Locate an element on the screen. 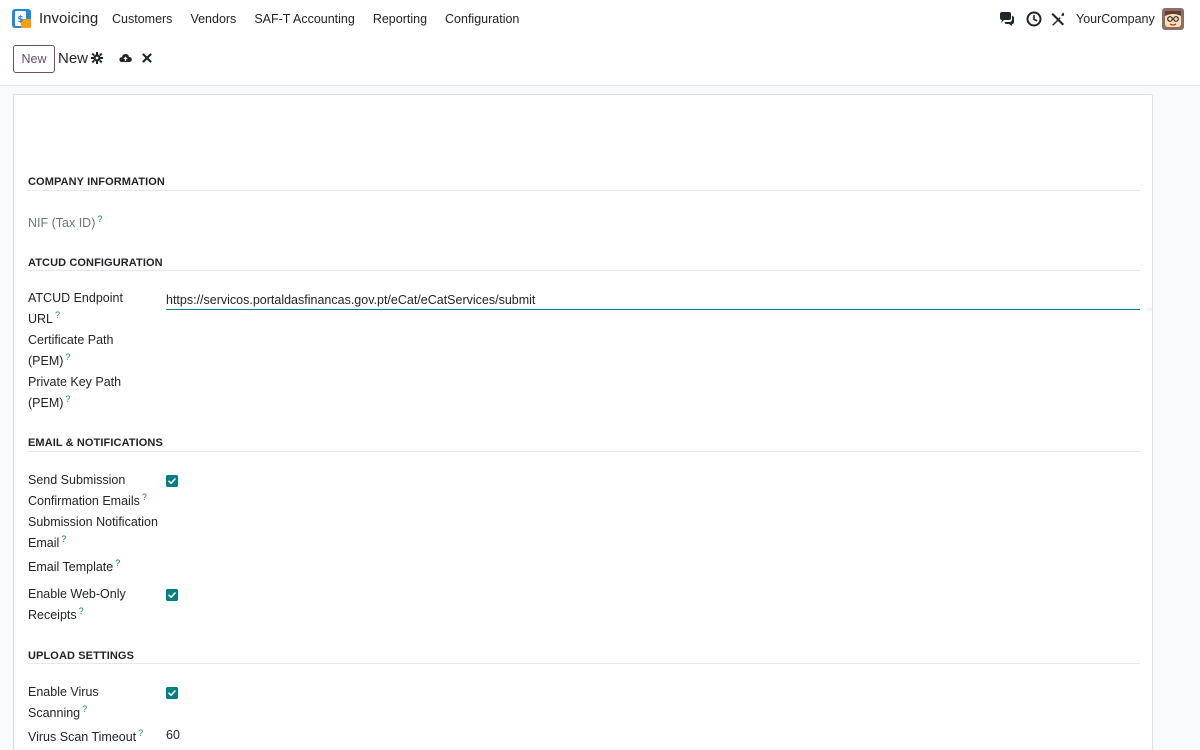 The width and height of the screenshot is (1200, 750). control-panel: New New is located at coordinates (600, 62).